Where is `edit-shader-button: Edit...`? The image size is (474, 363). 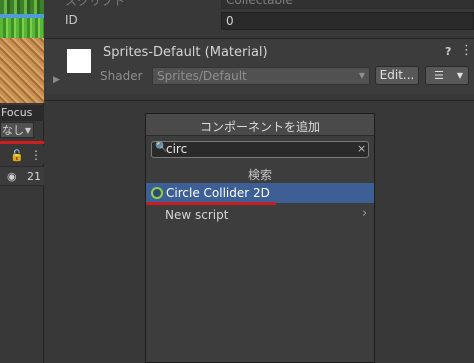 edit-shader-button: Edit... is located at coordinates (397, 75).